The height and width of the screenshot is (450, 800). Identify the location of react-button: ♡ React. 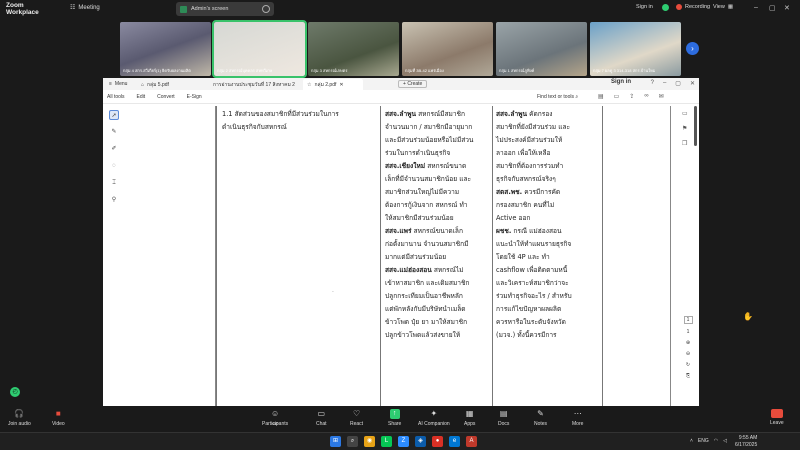
(356, 418).